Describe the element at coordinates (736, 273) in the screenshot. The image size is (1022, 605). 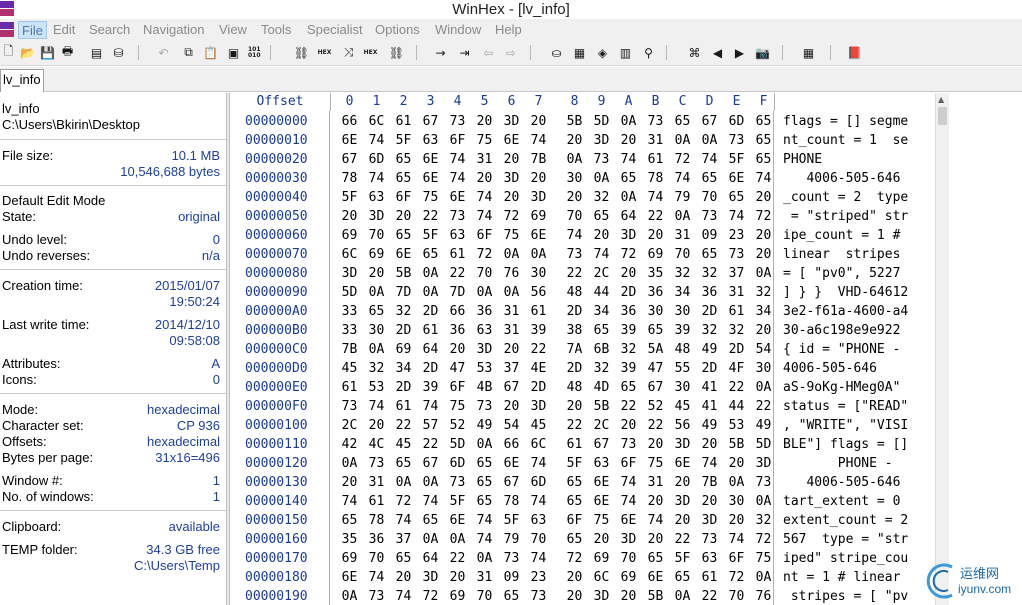
I see `hex-byte: 37` at that location.